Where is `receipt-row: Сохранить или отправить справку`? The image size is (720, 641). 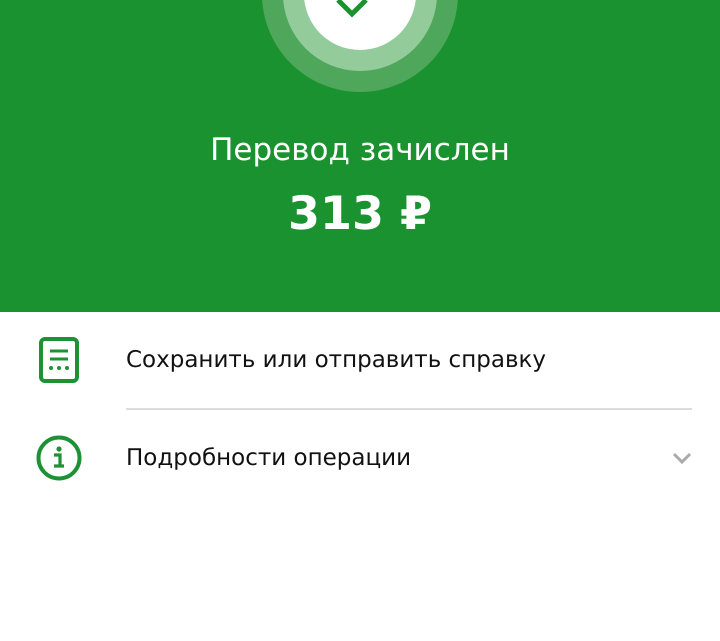 receipt-row: Сохранить или отправить справку is located at coordinates (360, 360).